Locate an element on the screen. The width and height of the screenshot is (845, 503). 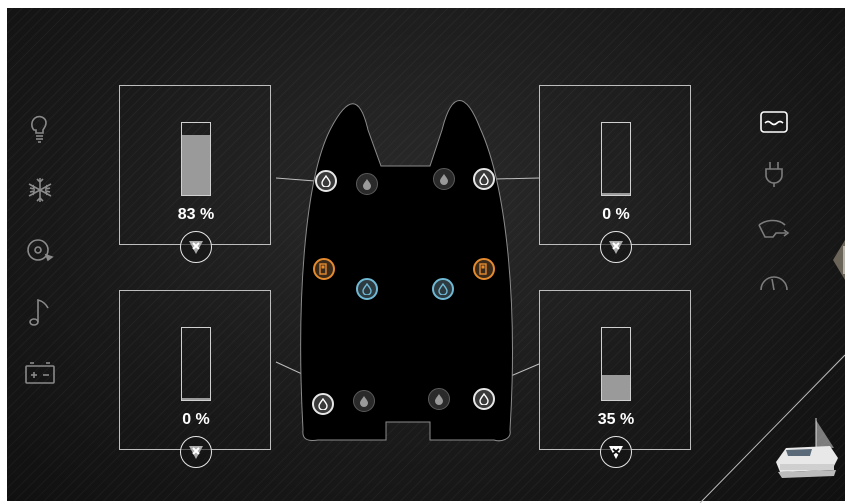
water-valve-front-right-outer is located at coordinates (484, 179).